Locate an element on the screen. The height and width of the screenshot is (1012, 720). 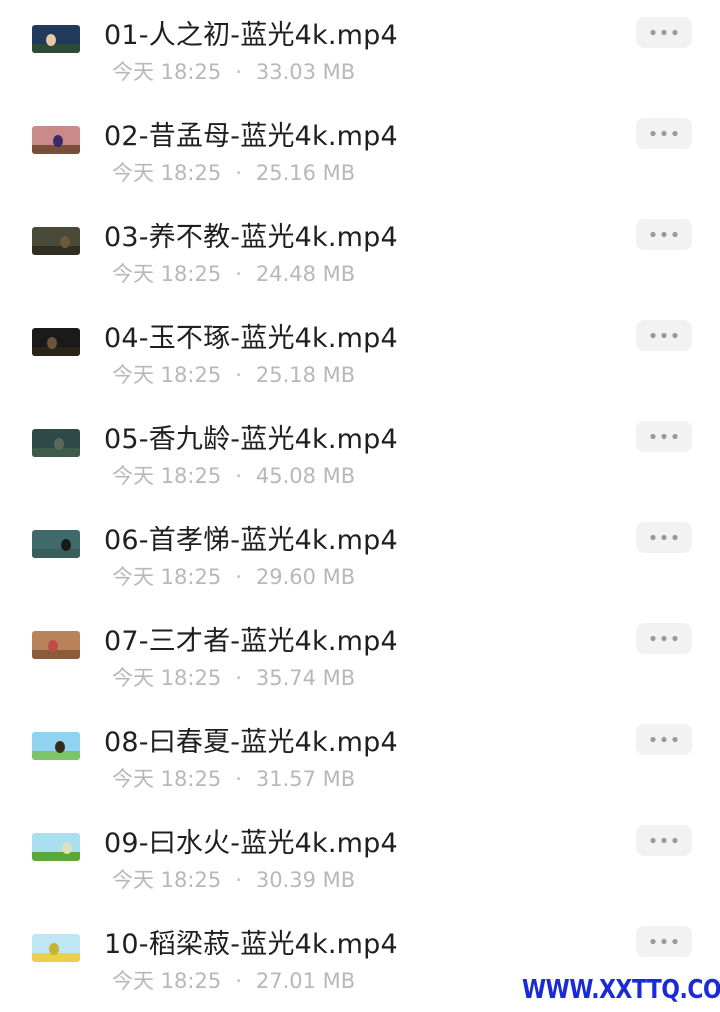
file-size: 33.03 MB is located at coordinates (305, 72).